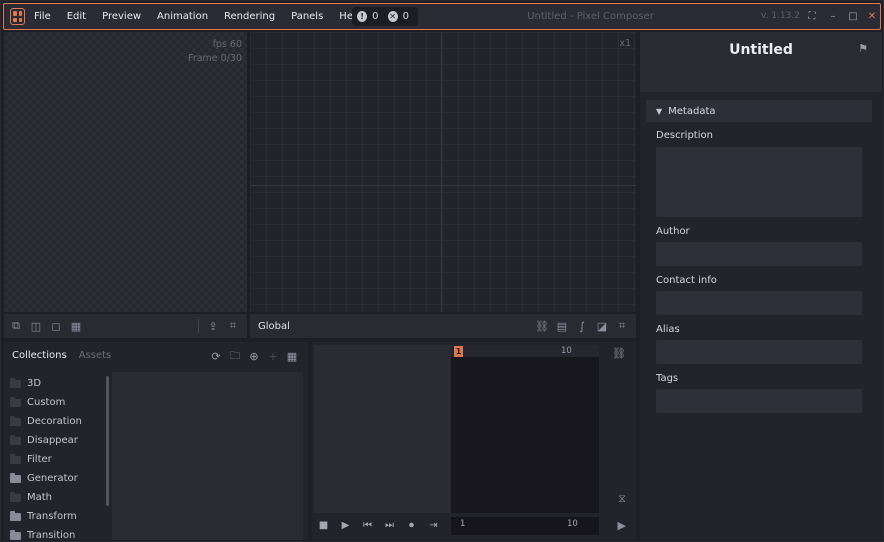  I want to click on warning-count: 0, so click(375, 16).